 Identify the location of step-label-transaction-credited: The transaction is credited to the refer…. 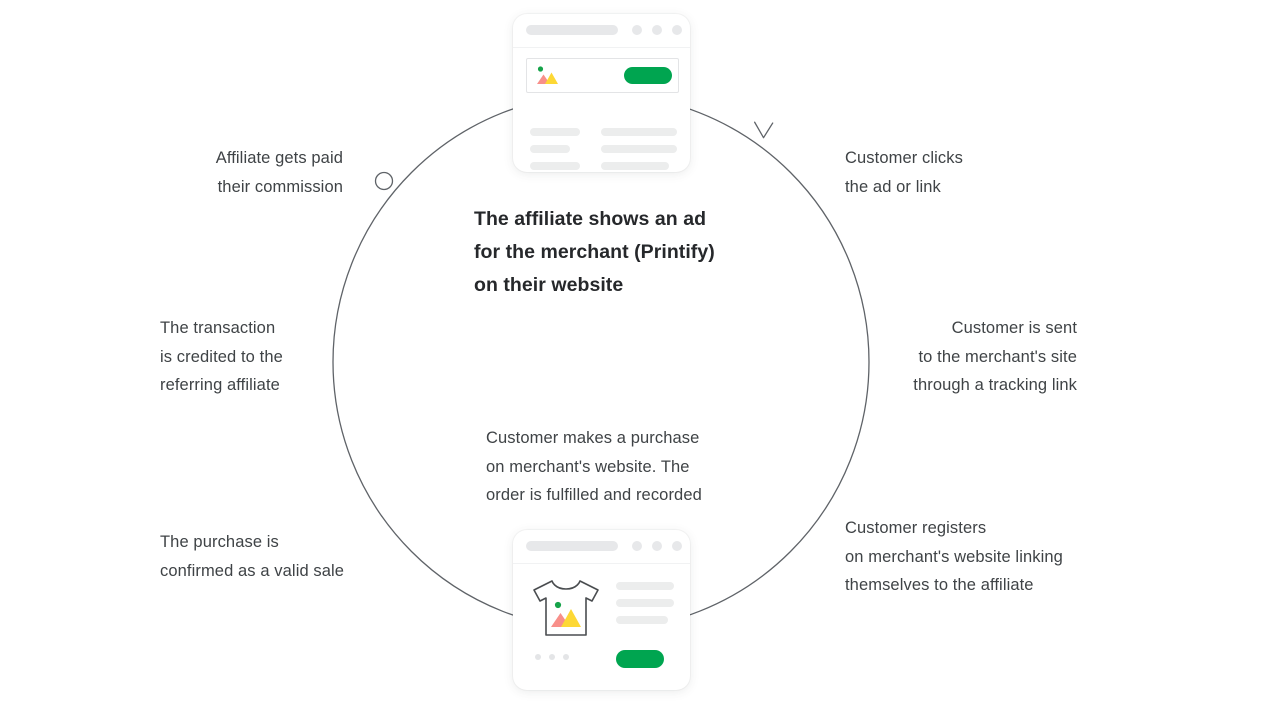
(221, 356).